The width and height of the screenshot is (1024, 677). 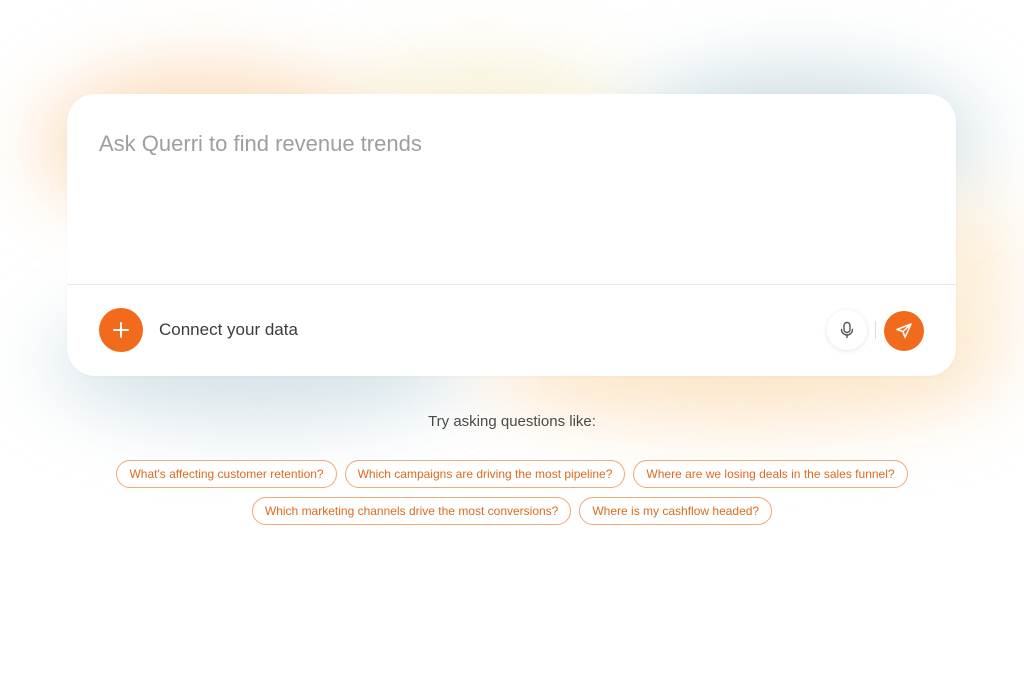 What do you see at coordinates (512, 421) in the screenshot?
I see `suggestions-heading: Try asking questions like:` at bounding box center [512, 421].